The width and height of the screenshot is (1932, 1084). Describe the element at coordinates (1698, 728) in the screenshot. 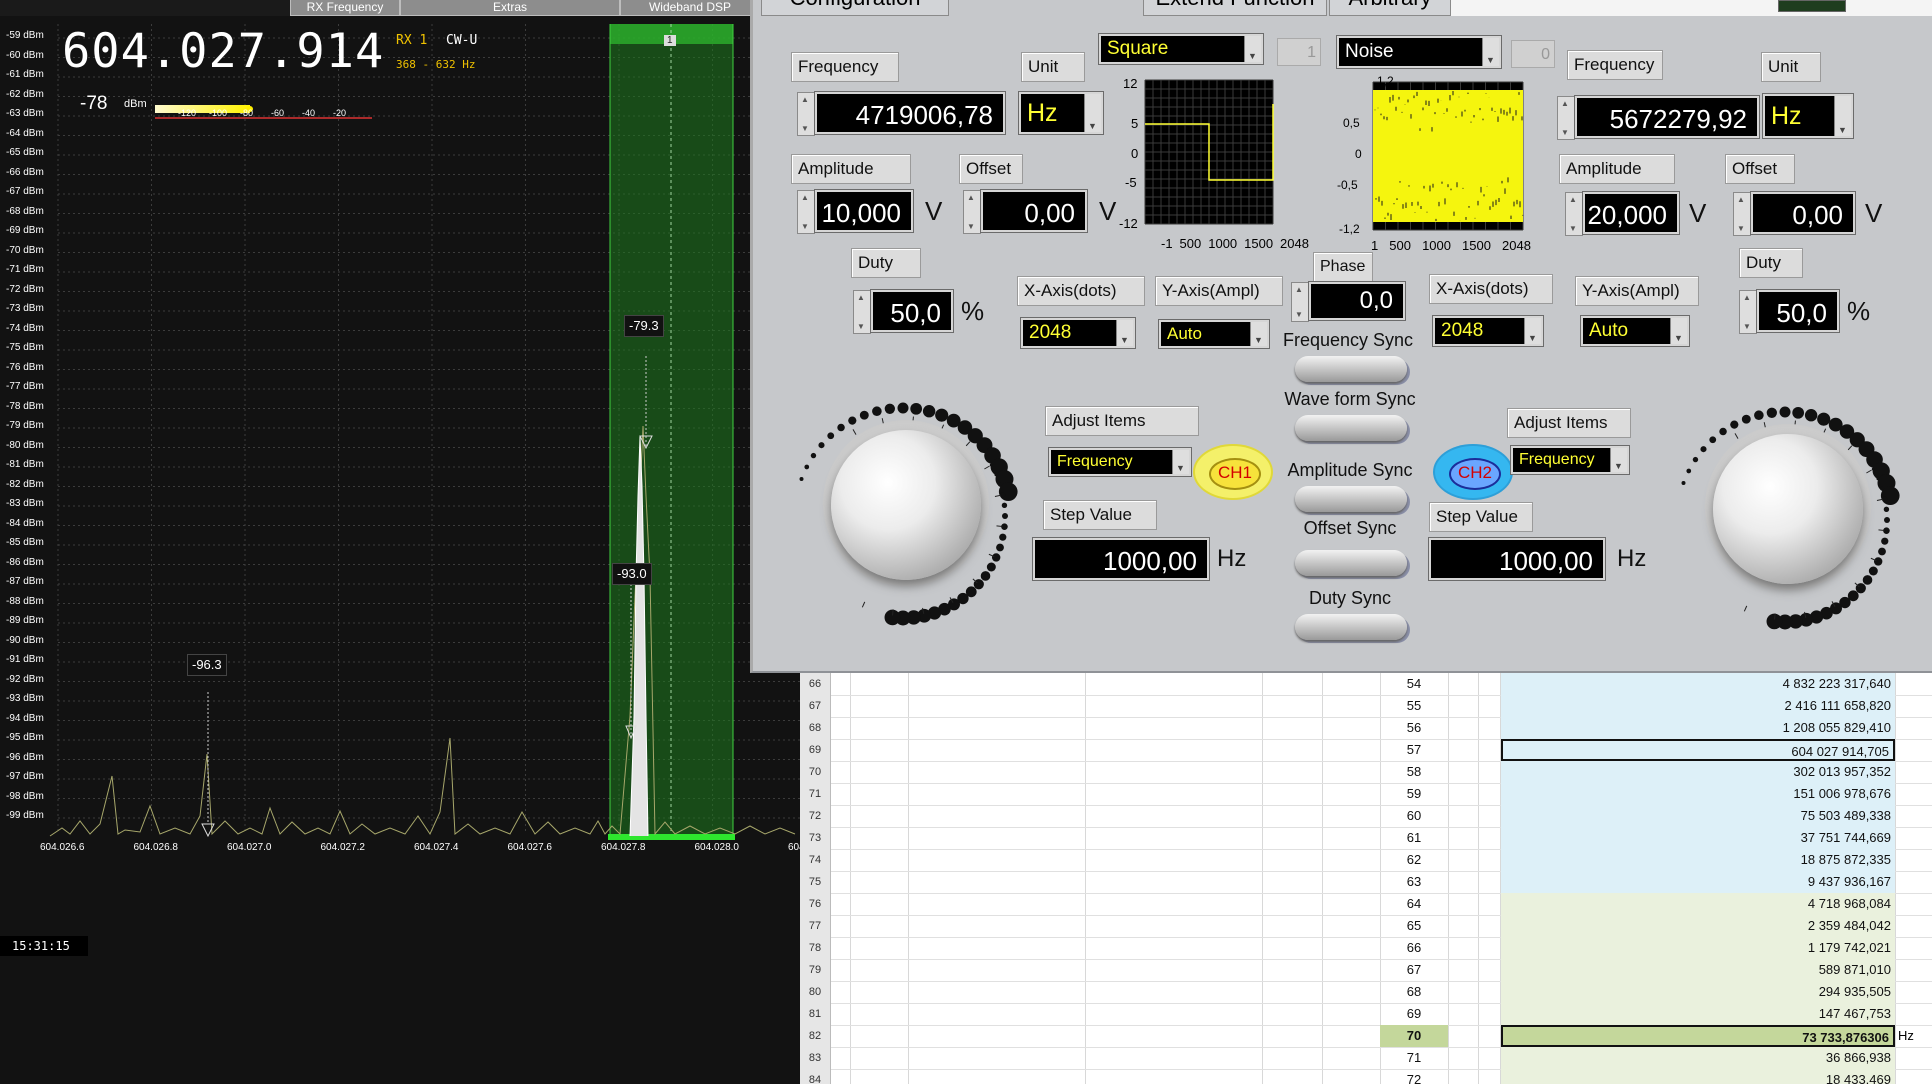

I see `cell-value: 1 208 055 829,410` at that location.